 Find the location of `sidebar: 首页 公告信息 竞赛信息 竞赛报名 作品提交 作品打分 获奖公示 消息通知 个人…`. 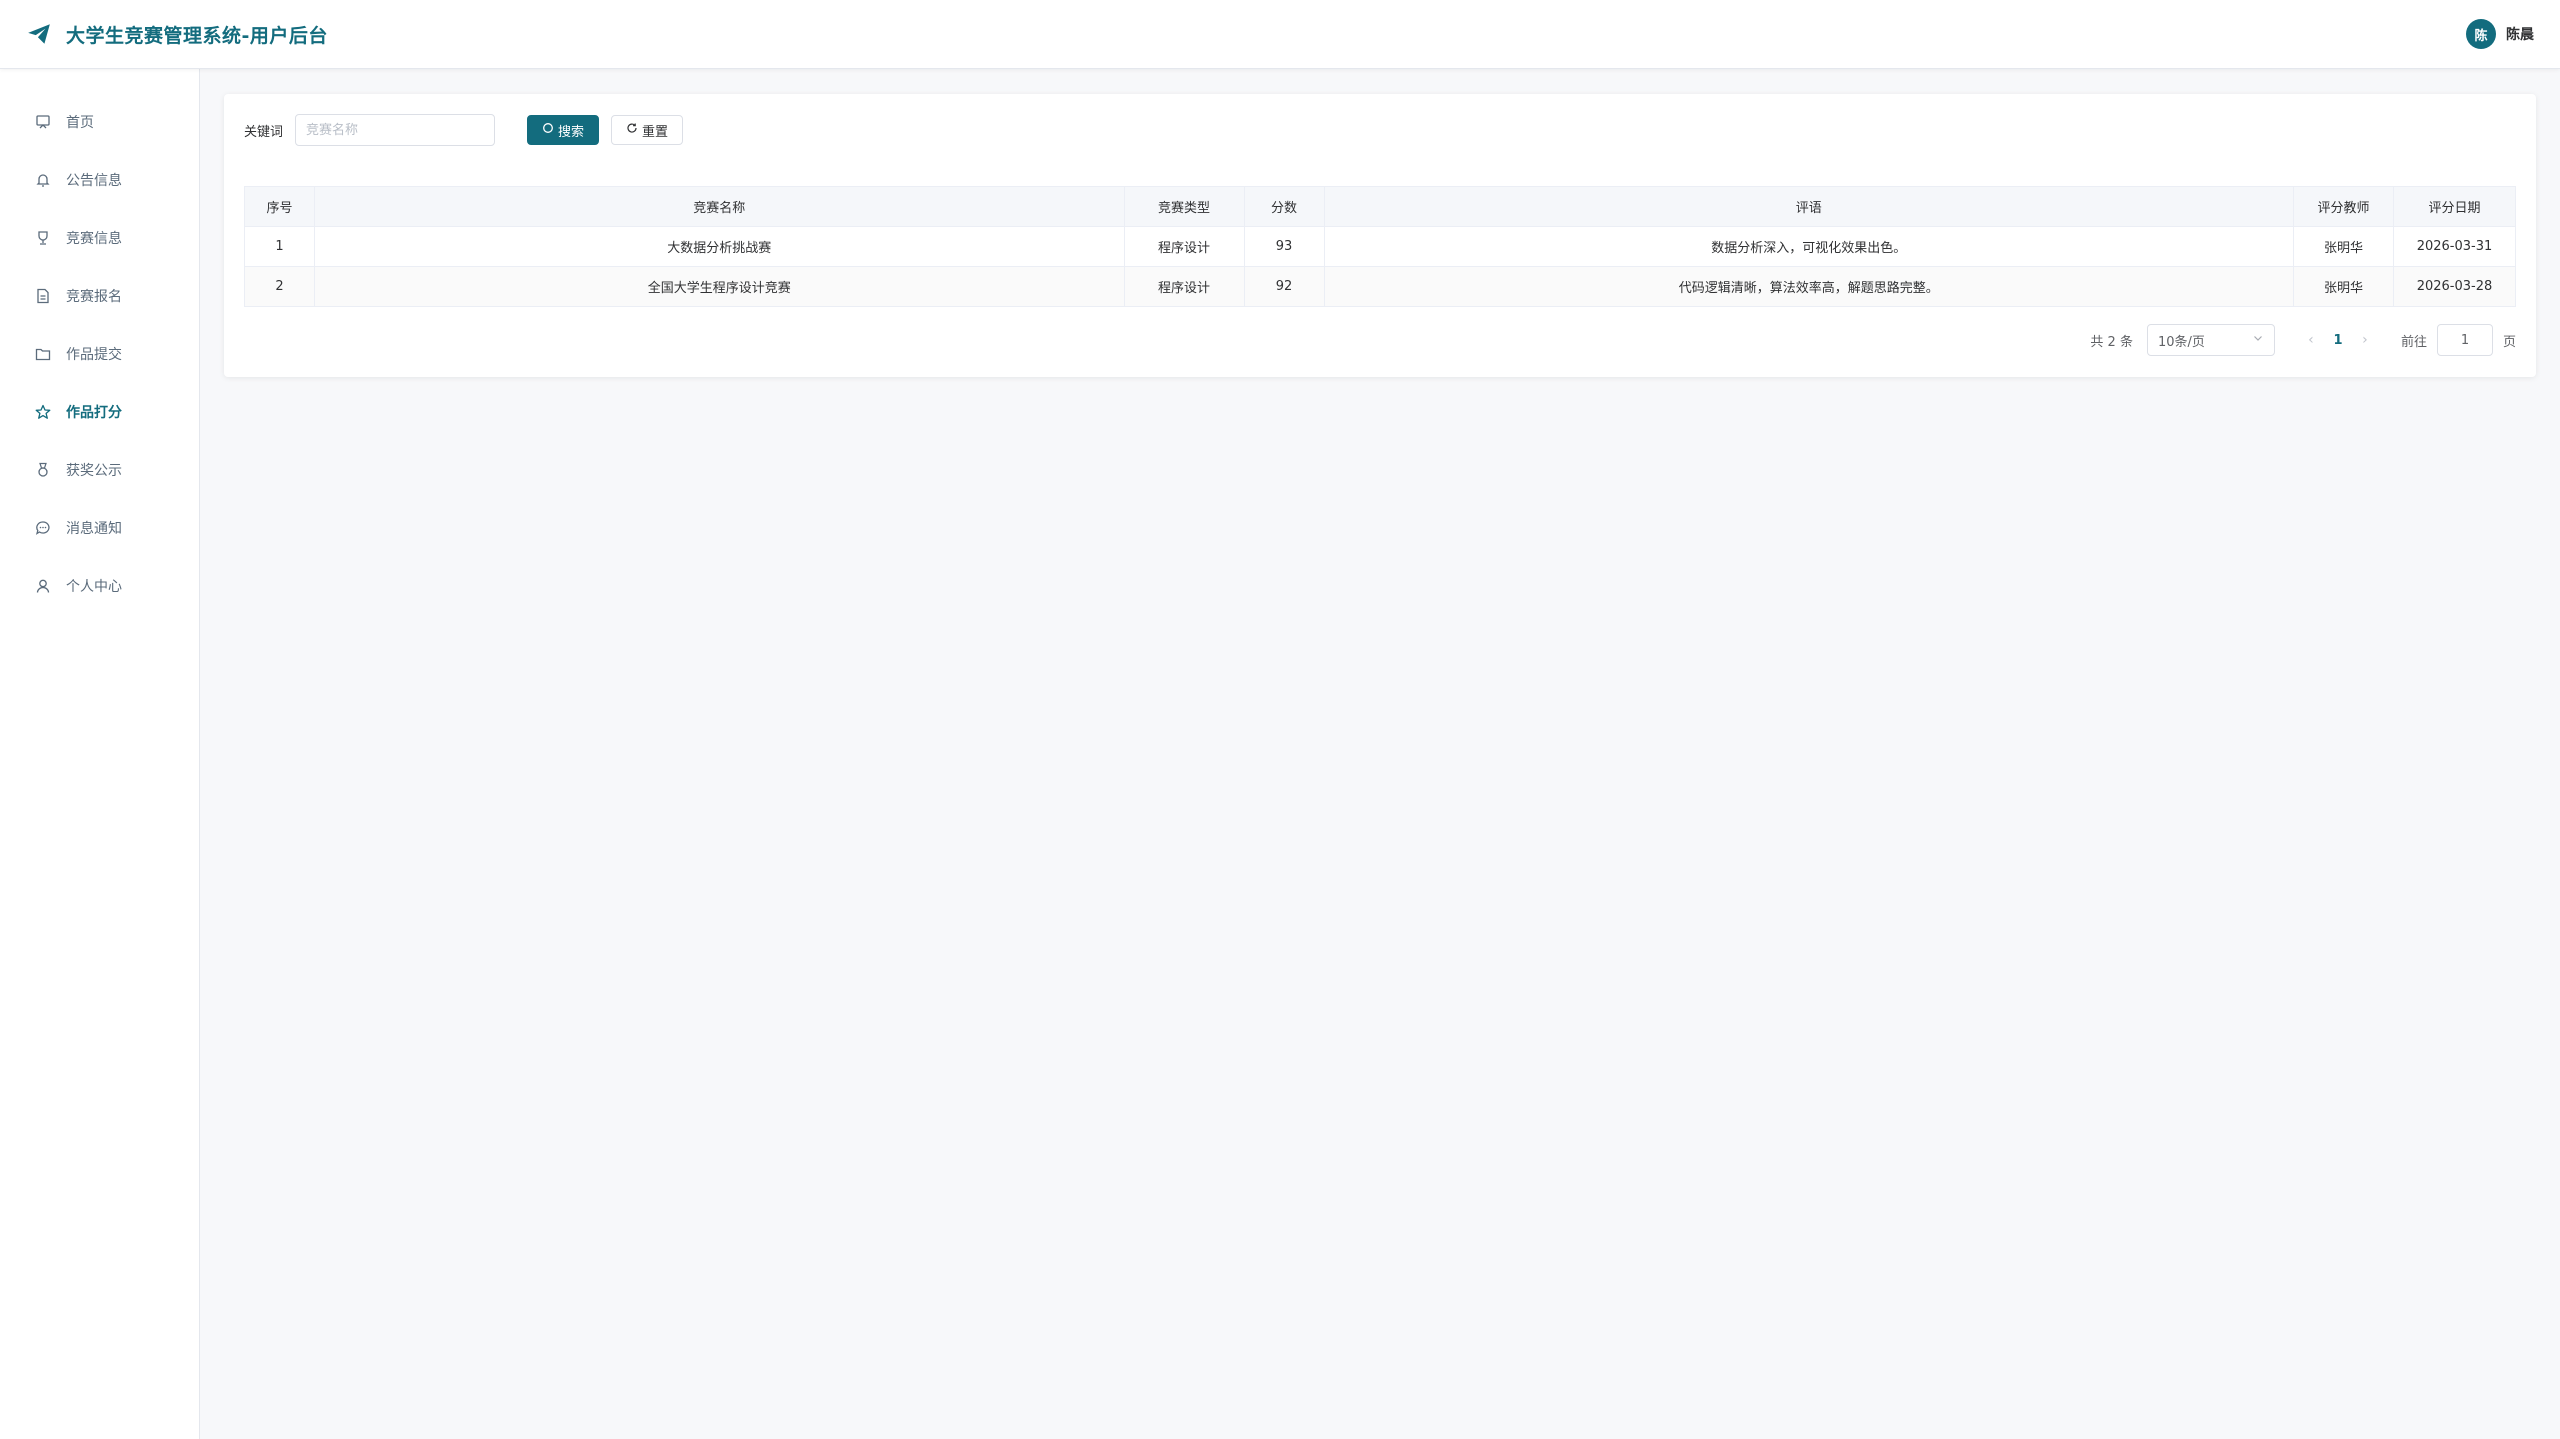

sidebar: 首页 公告信息 竞赛信息 竞赛报名 作品提交 作品打分 获奖公示 消息通知 个人… is located at coordinates (100, 754).